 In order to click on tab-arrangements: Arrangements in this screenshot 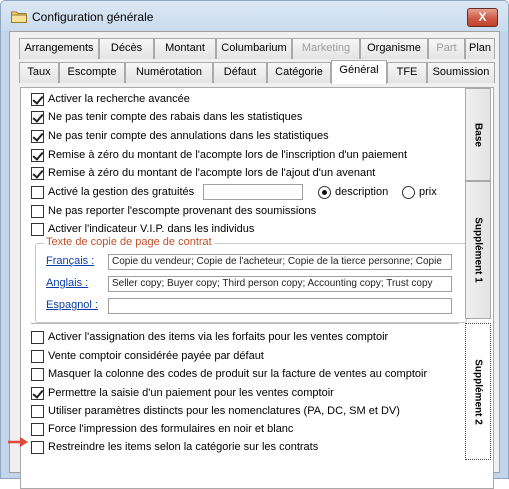, I will do `click(59, 48)`.